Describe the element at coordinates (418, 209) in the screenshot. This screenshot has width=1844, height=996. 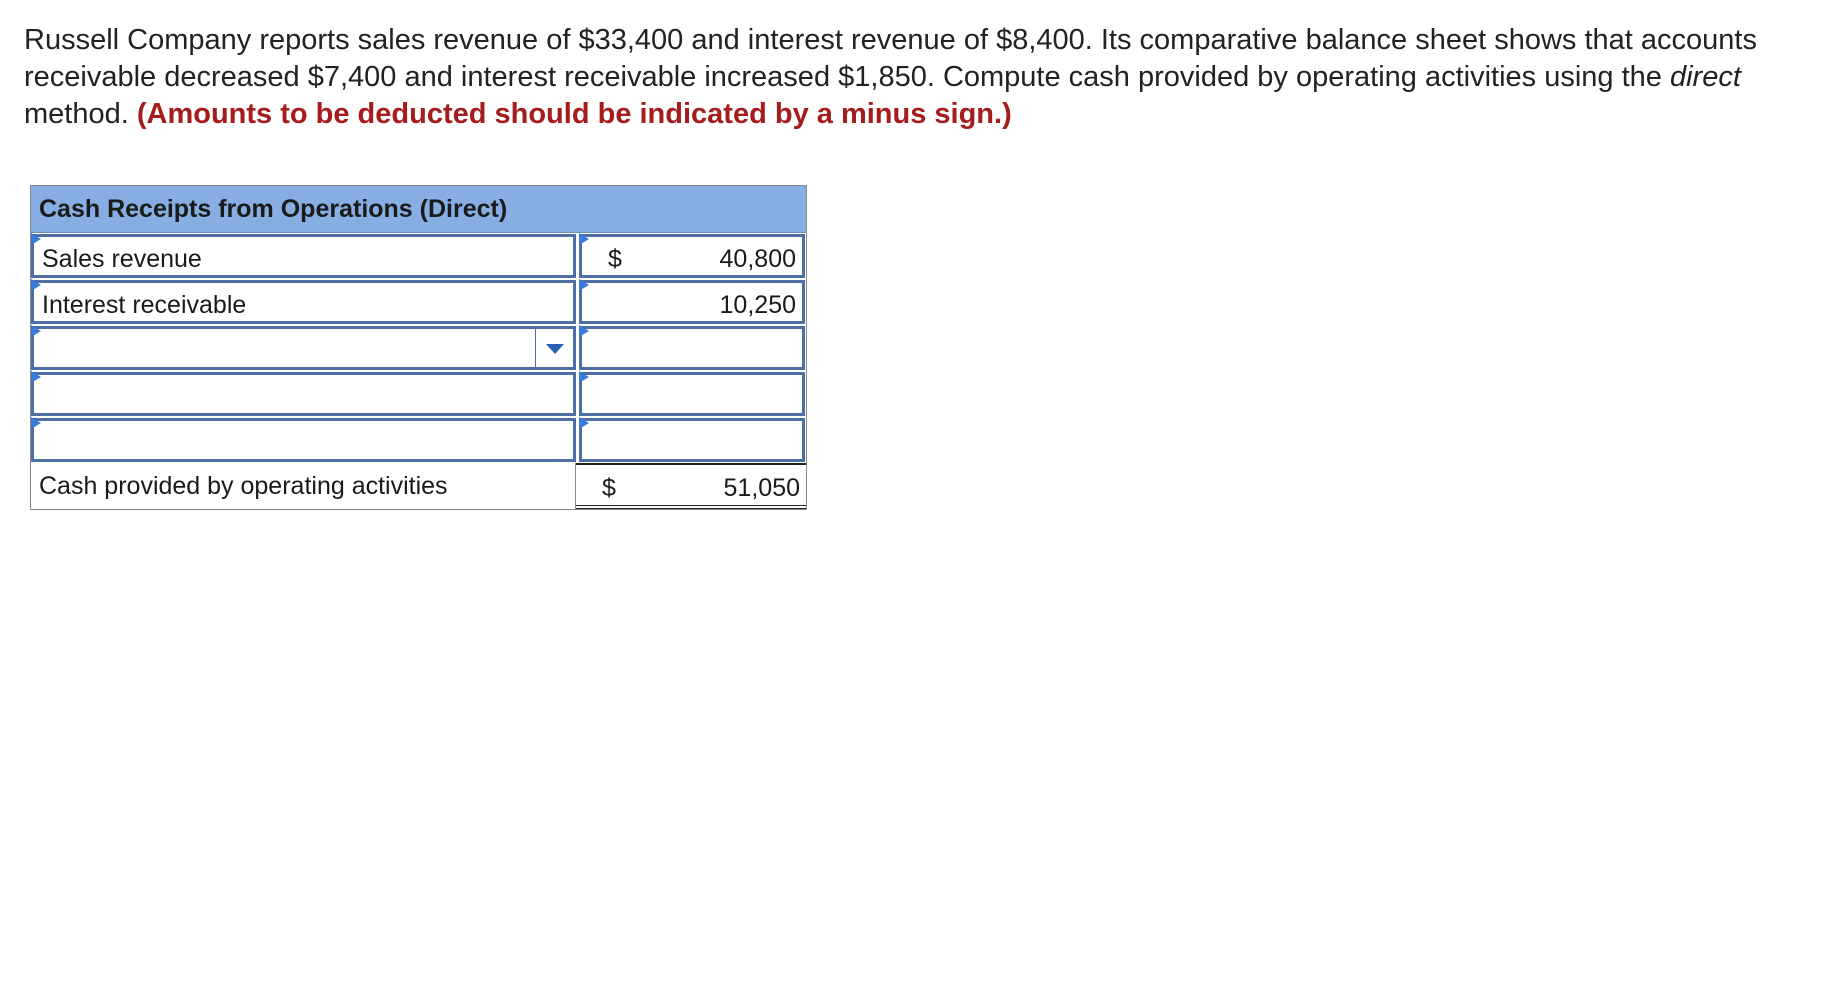
I see `table-header: Cash Receipts from Operations (Direct)` at that location.